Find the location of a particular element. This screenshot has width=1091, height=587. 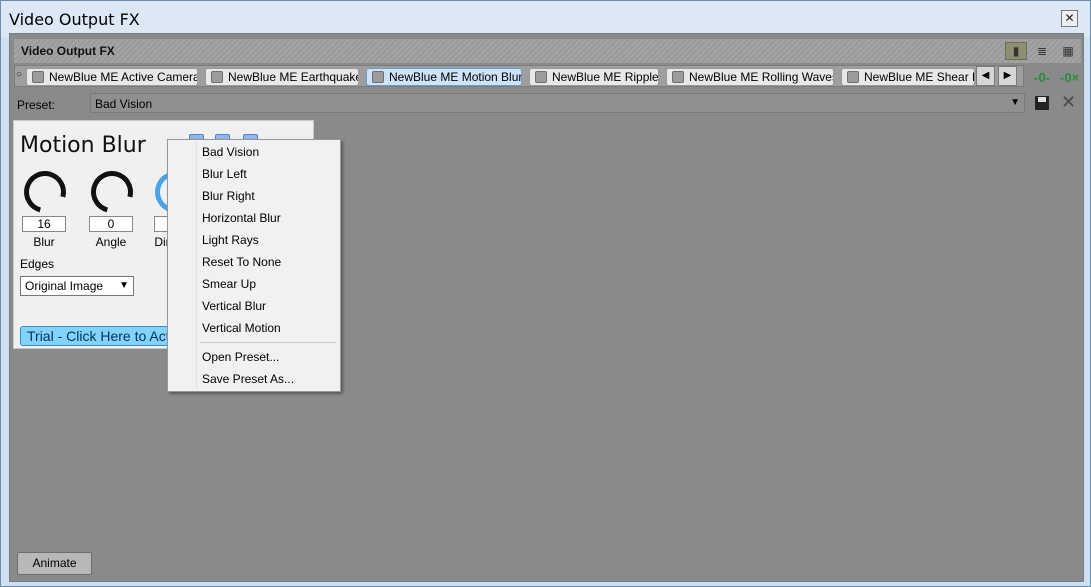

preset-label: Preset: is located at coordinates (36, 105).